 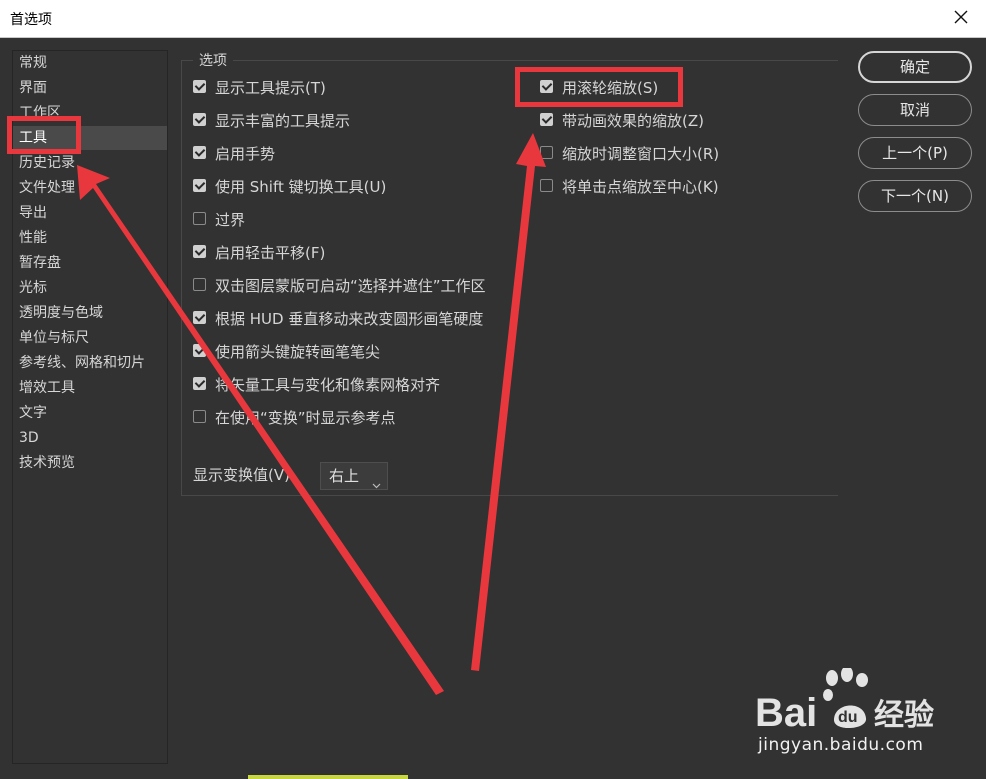 I want to click on checkbox-zoom-resize-windows: 缩放时调整窗口大小(R), so click(x=629, y=154).